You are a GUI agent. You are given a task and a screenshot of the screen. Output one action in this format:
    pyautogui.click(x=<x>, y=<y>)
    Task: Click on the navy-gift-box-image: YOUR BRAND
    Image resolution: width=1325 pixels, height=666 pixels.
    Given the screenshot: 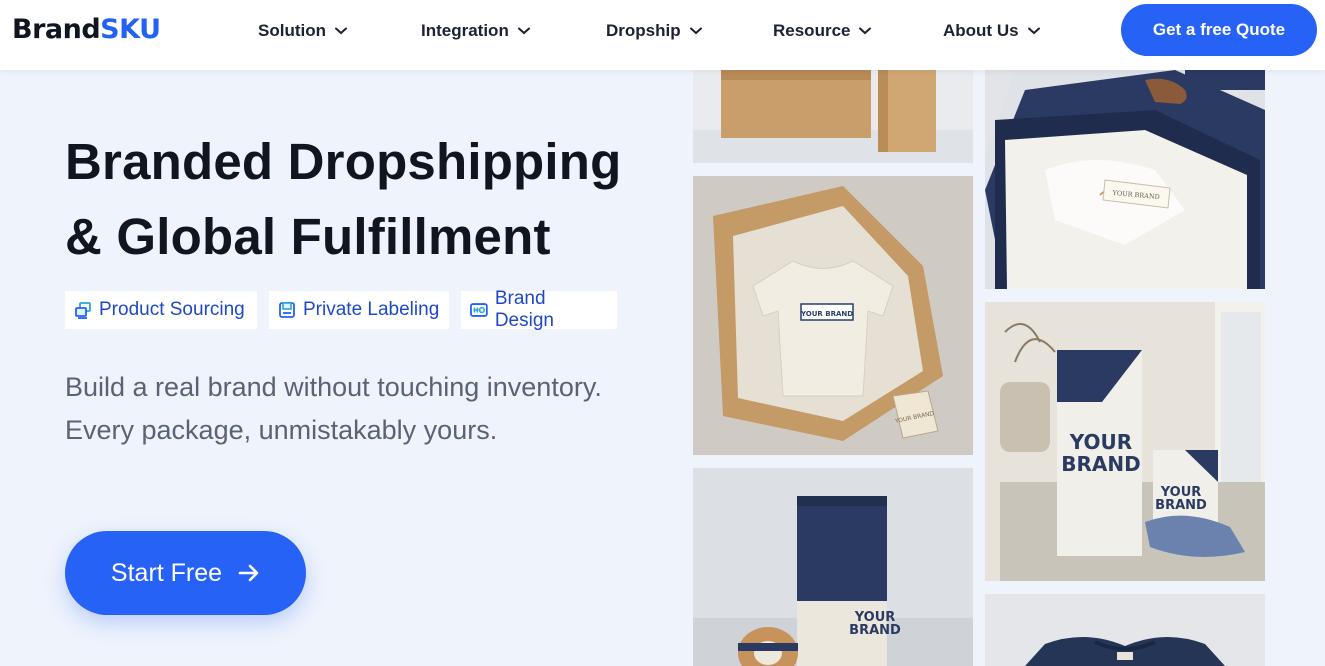 What is the action you would take?
    pyautogui.click(x=1125, y=179)
    